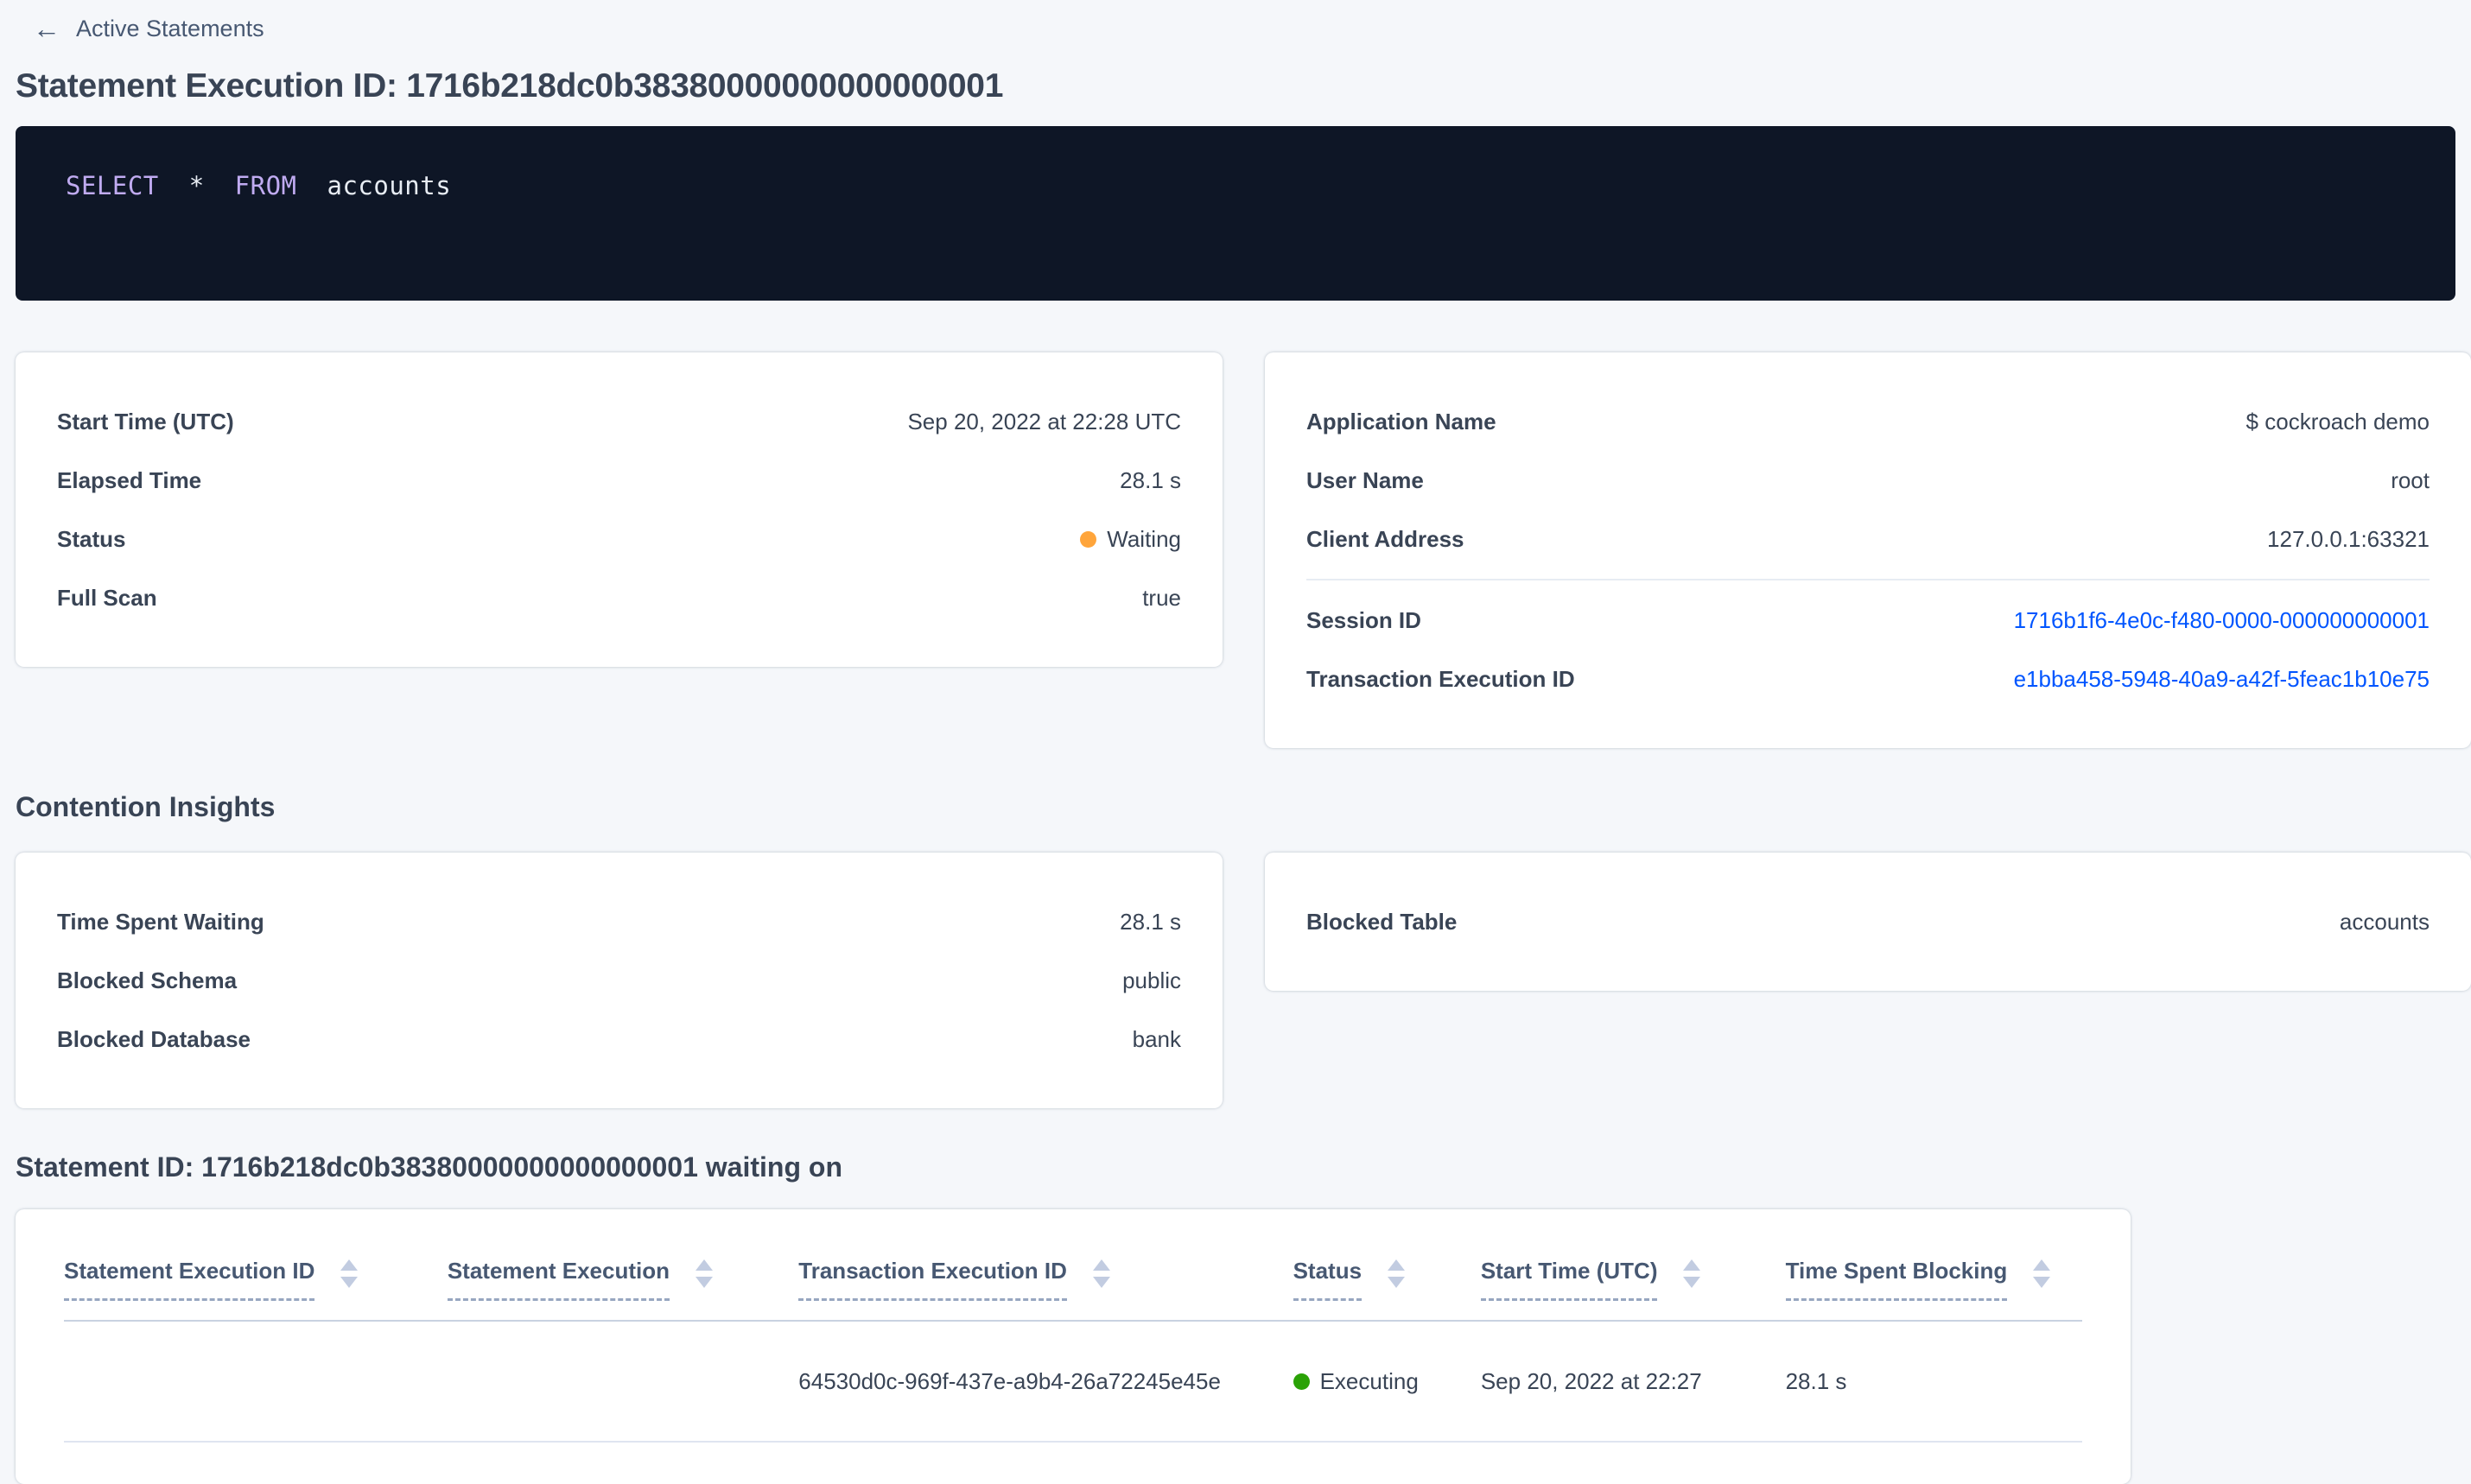 This screenshot has height=1484, width=2471. I want to click on application-name-row: Application Name $ cockroach demo, so click(1868, 421).